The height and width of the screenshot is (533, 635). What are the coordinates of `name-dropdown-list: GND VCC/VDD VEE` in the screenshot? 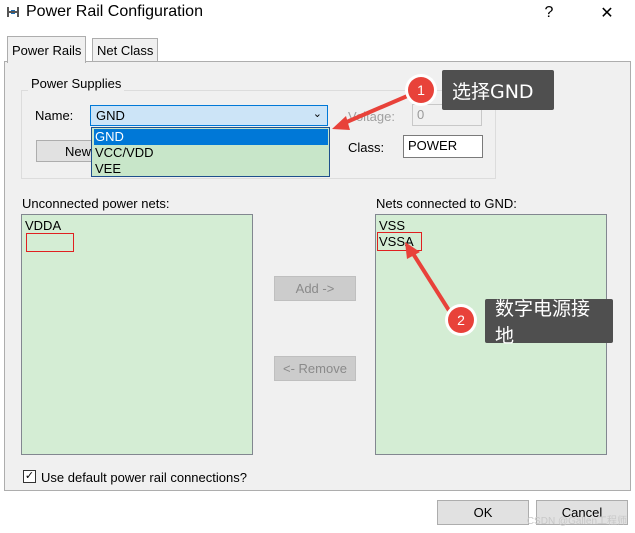 It's located at (210, 152).